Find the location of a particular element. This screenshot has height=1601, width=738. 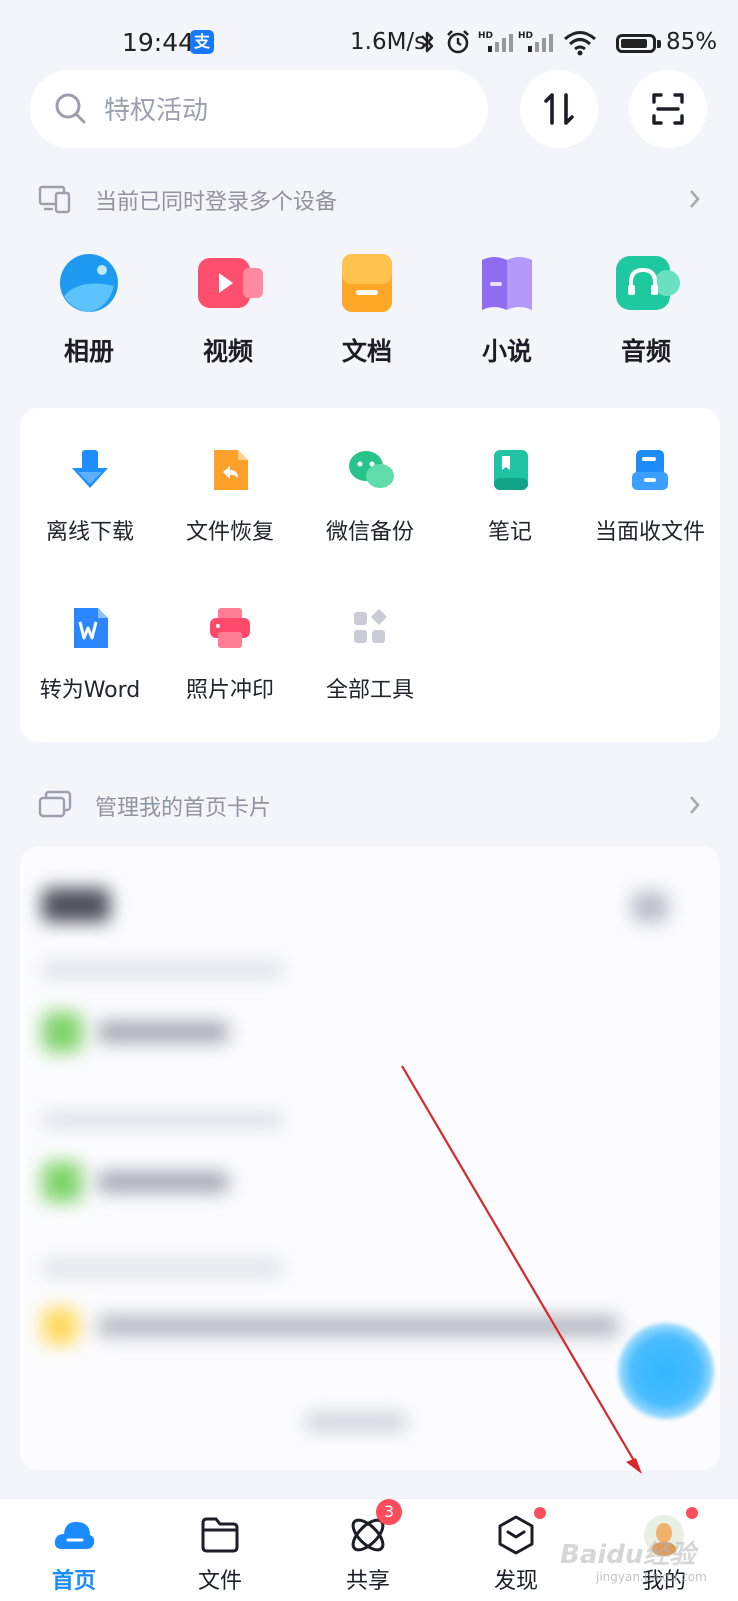

search-placeholder: 特权活动 is located at coordinates (156, 111).